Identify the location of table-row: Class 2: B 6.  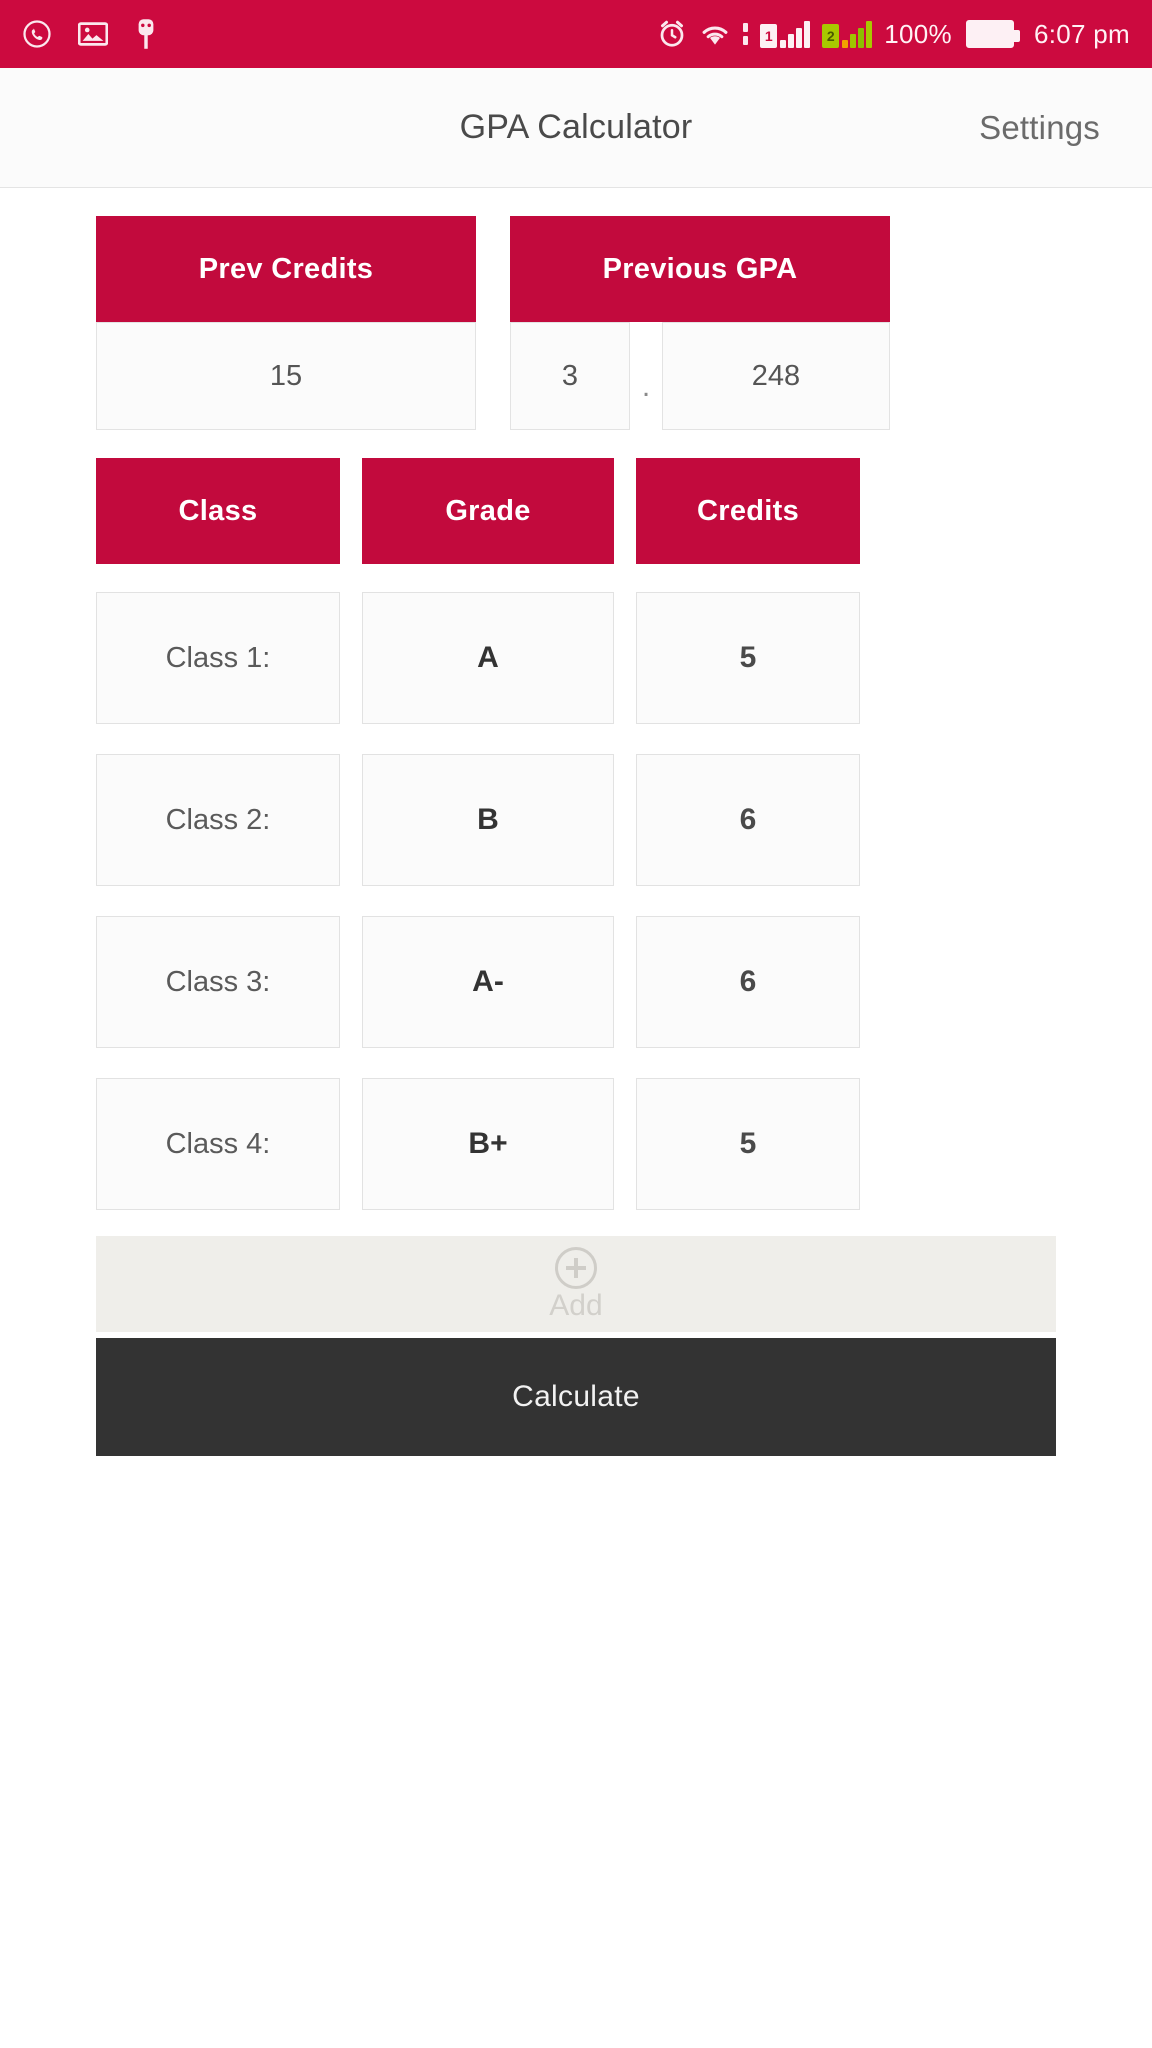
(576, 820).